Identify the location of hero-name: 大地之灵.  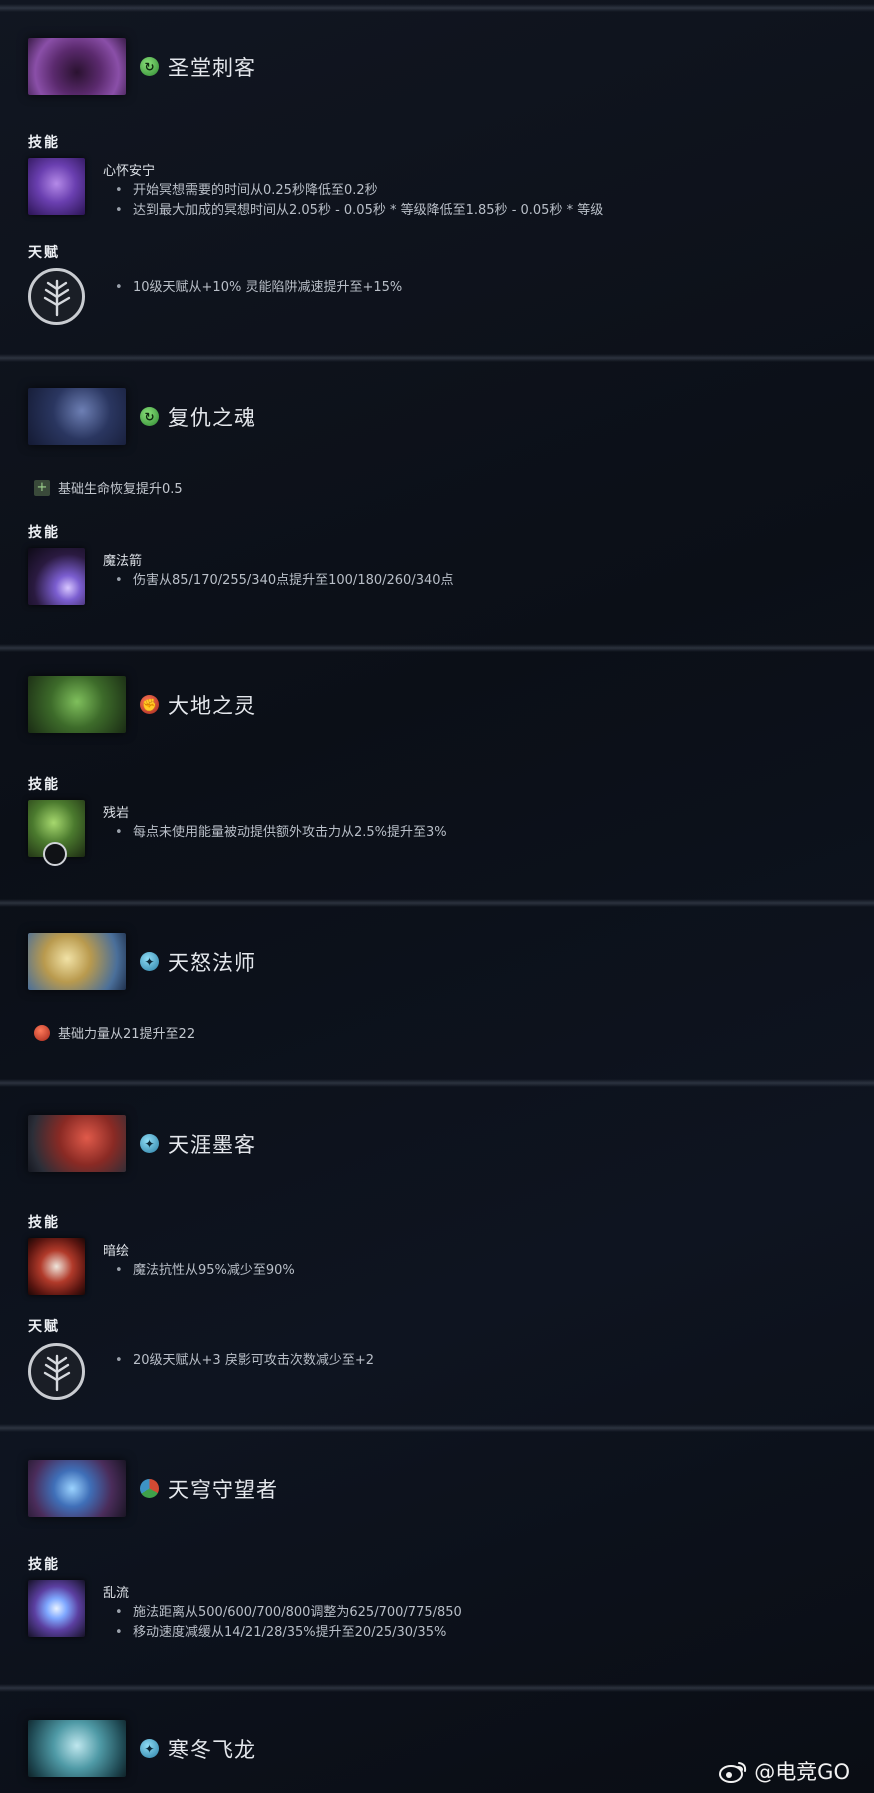
(212, 705).